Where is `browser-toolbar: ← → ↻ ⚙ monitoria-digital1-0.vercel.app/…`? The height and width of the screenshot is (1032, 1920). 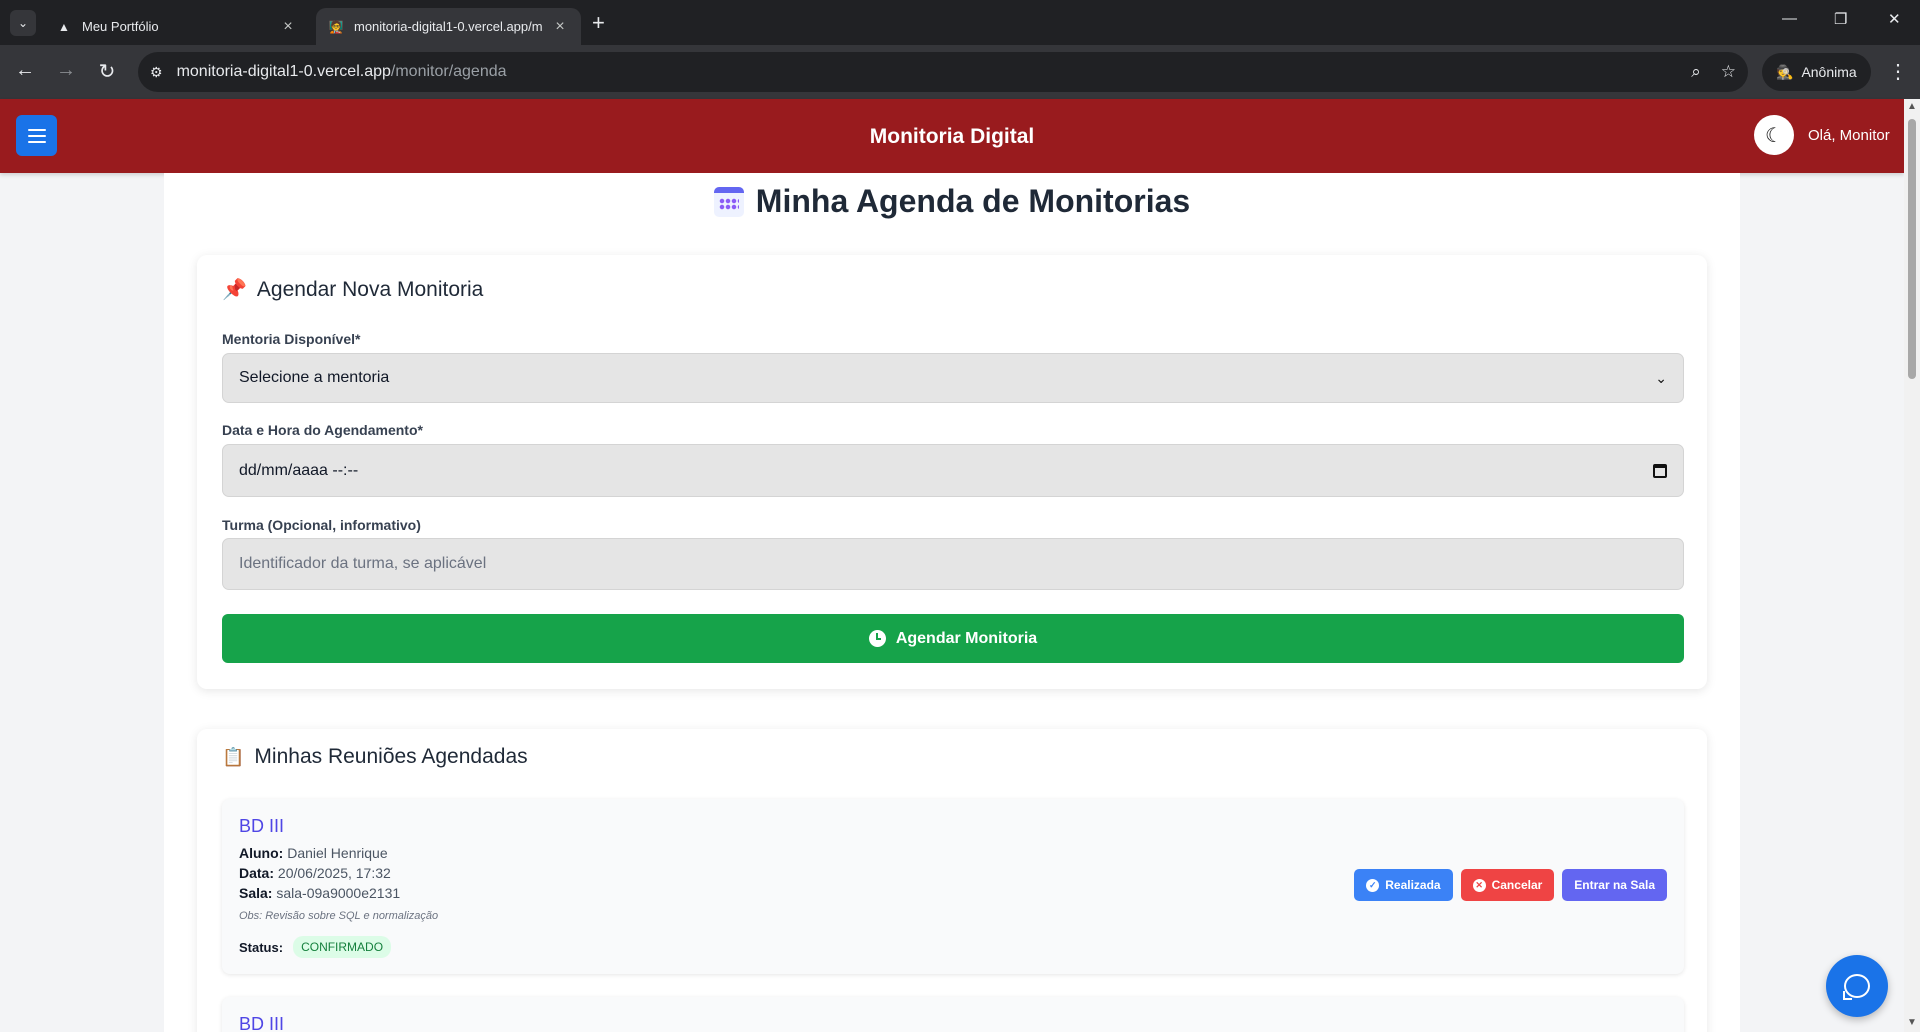 browser-toolbar: ← → ↻ ⚙ monitoria-digital1-0.vercel.app/… is located at coordinates (960, 72).